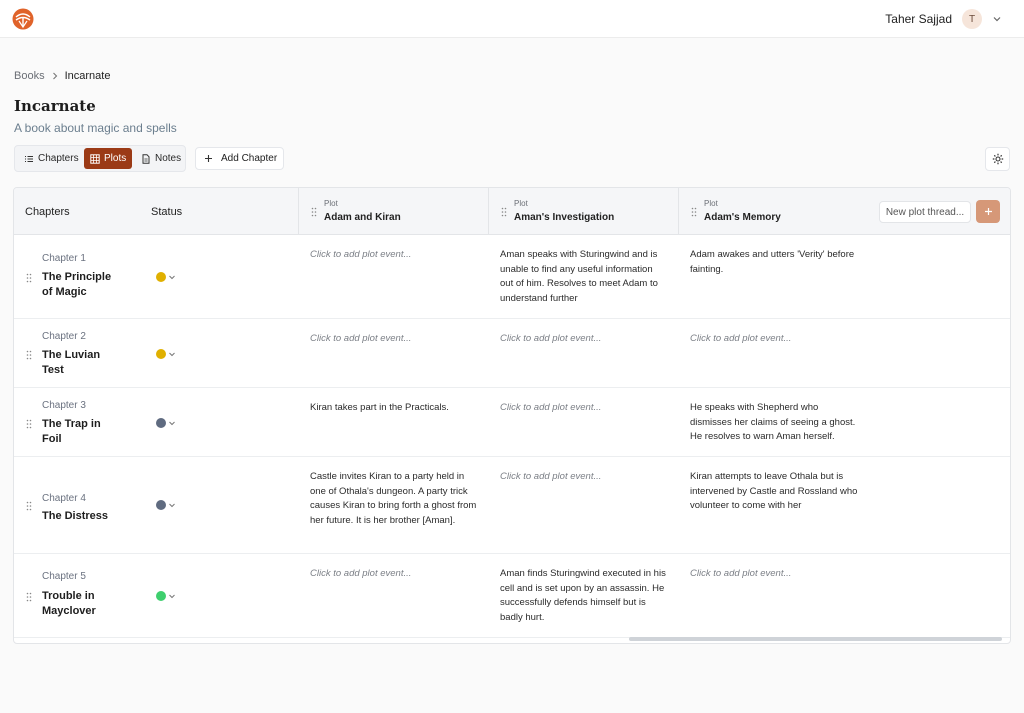  I want to click on page-title: Incarnate, so click(55, 106).